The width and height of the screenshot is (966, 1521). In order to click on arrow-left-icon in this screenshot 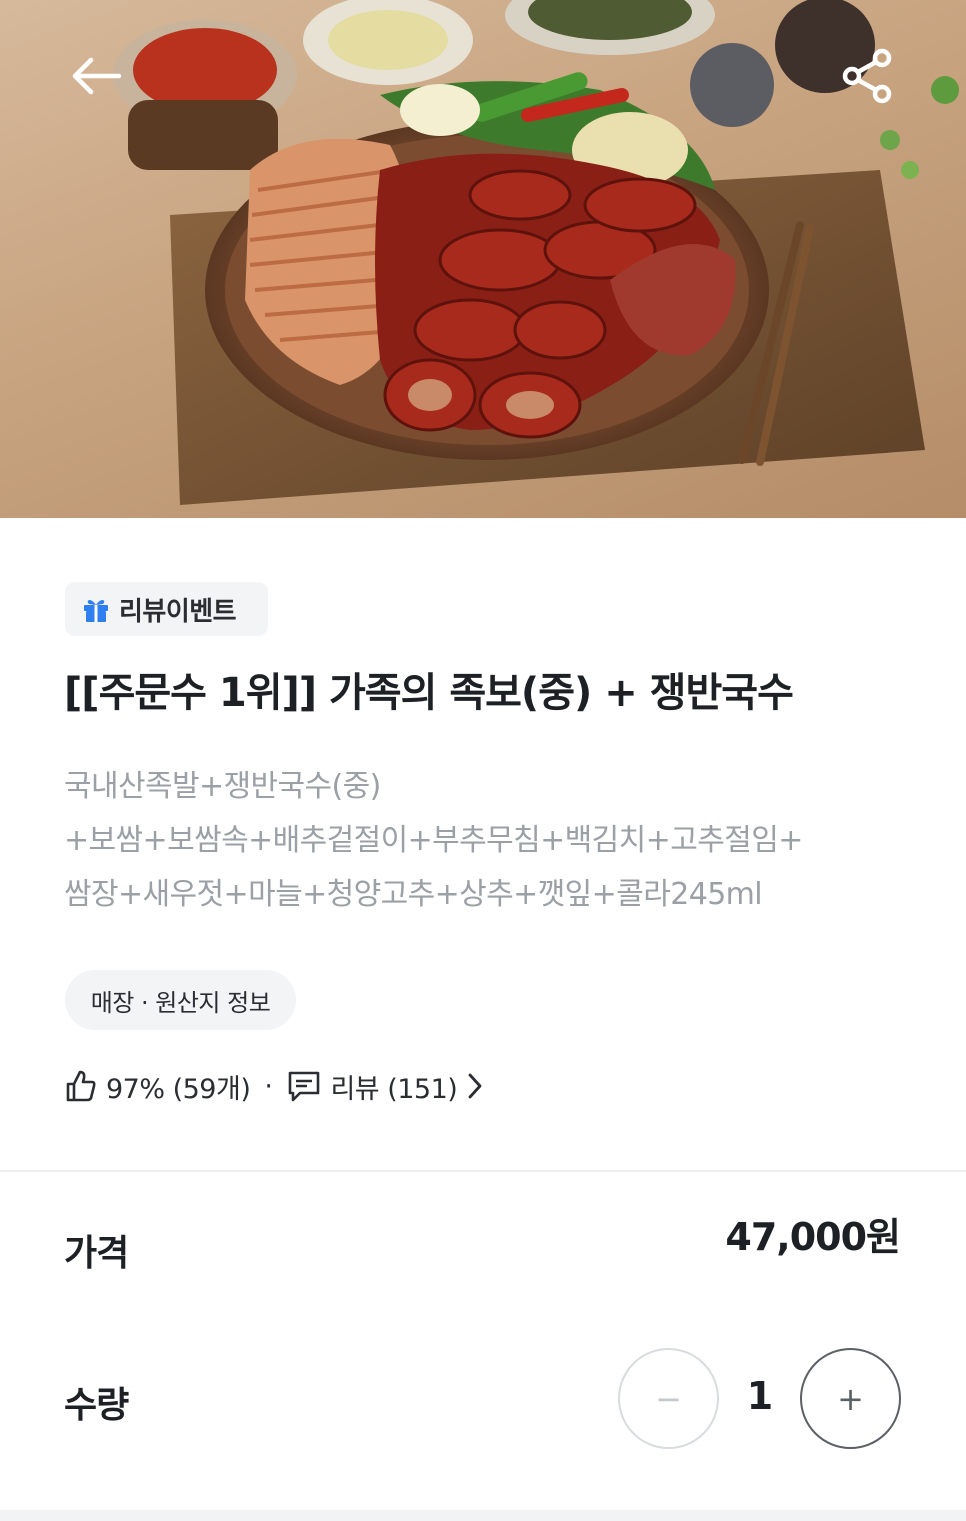, I will do `click(97, 76)`.